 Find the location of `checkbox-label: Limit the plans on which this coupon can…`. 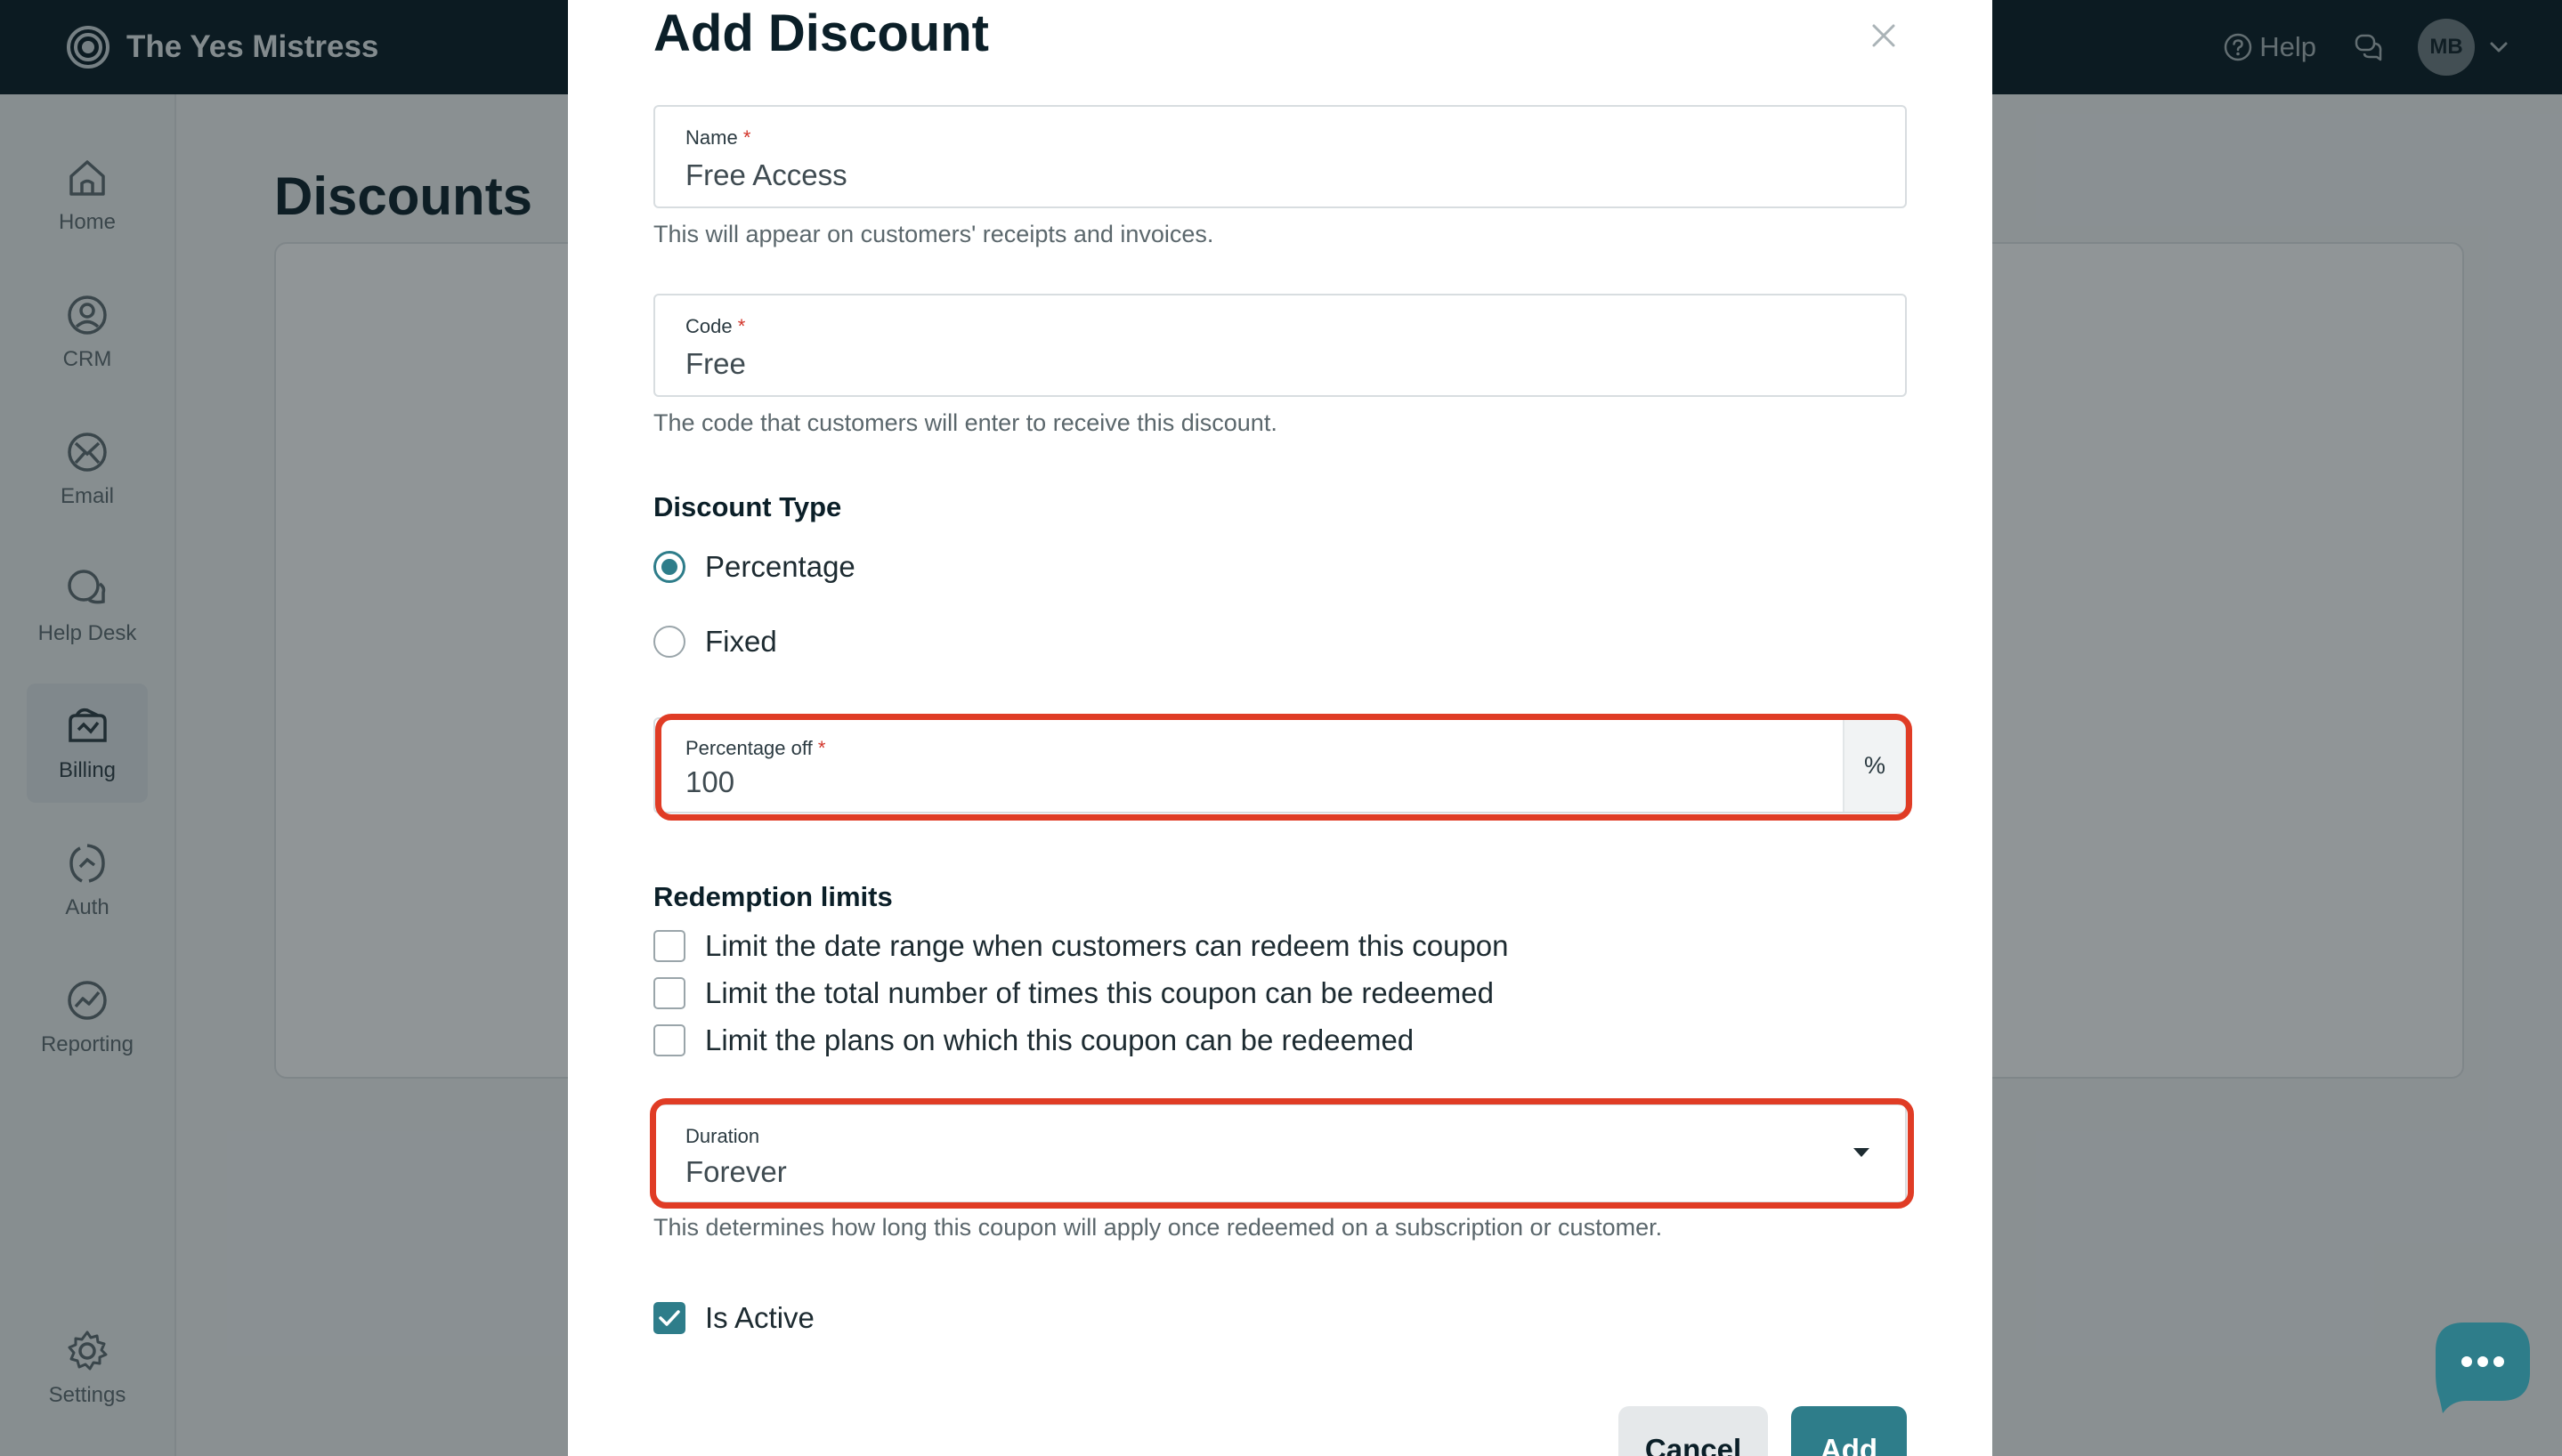

checkbox-label: Limit the plans on which this coupon can… is located at coordinates (1060, 1039).